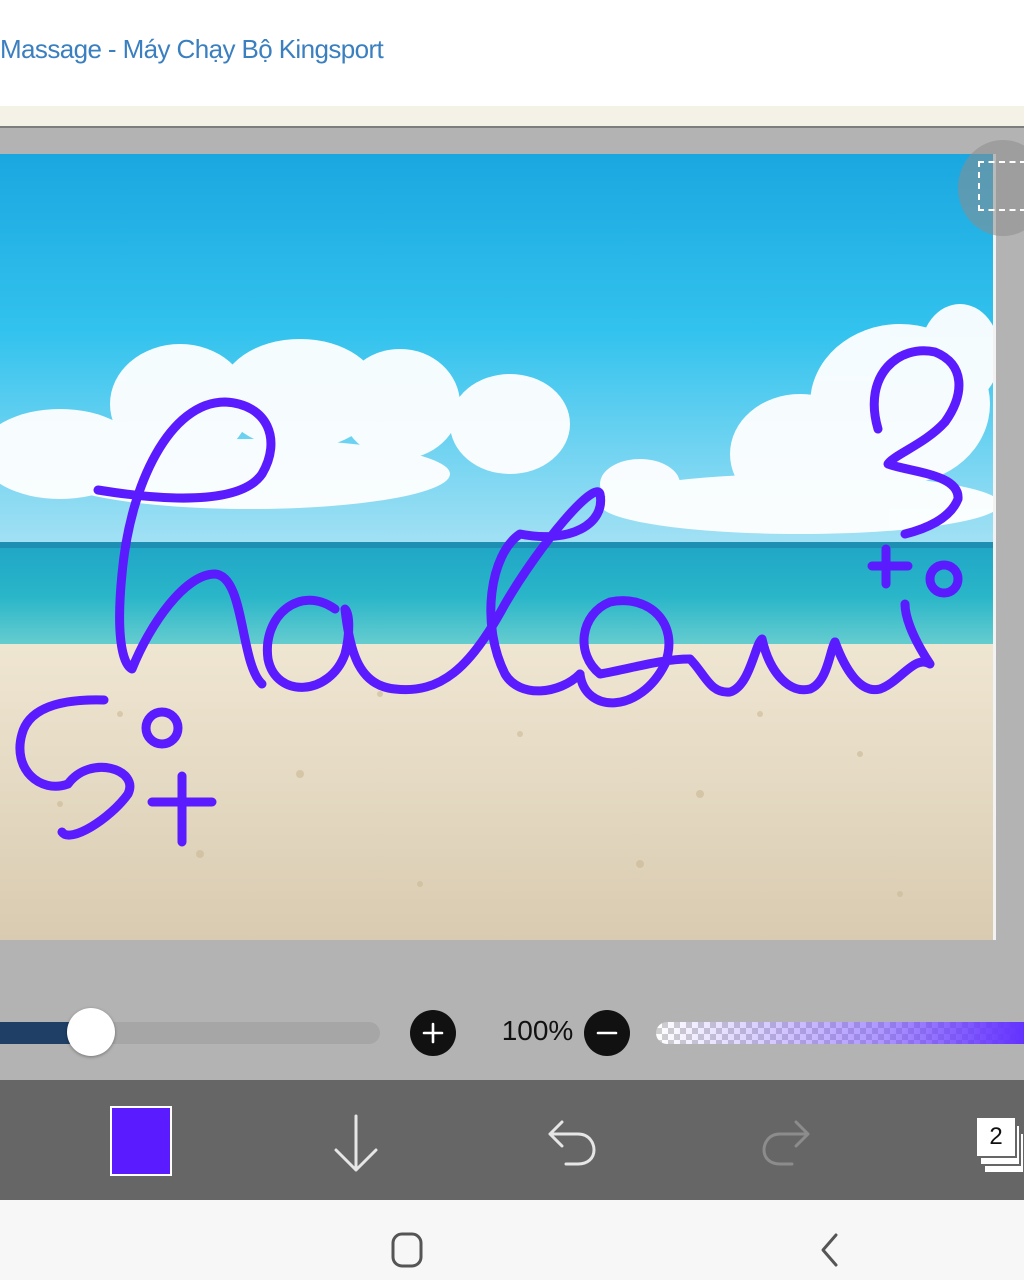 The image size is (1024, 1280). I want to click on current-color-swatch, so click(141, 1141).